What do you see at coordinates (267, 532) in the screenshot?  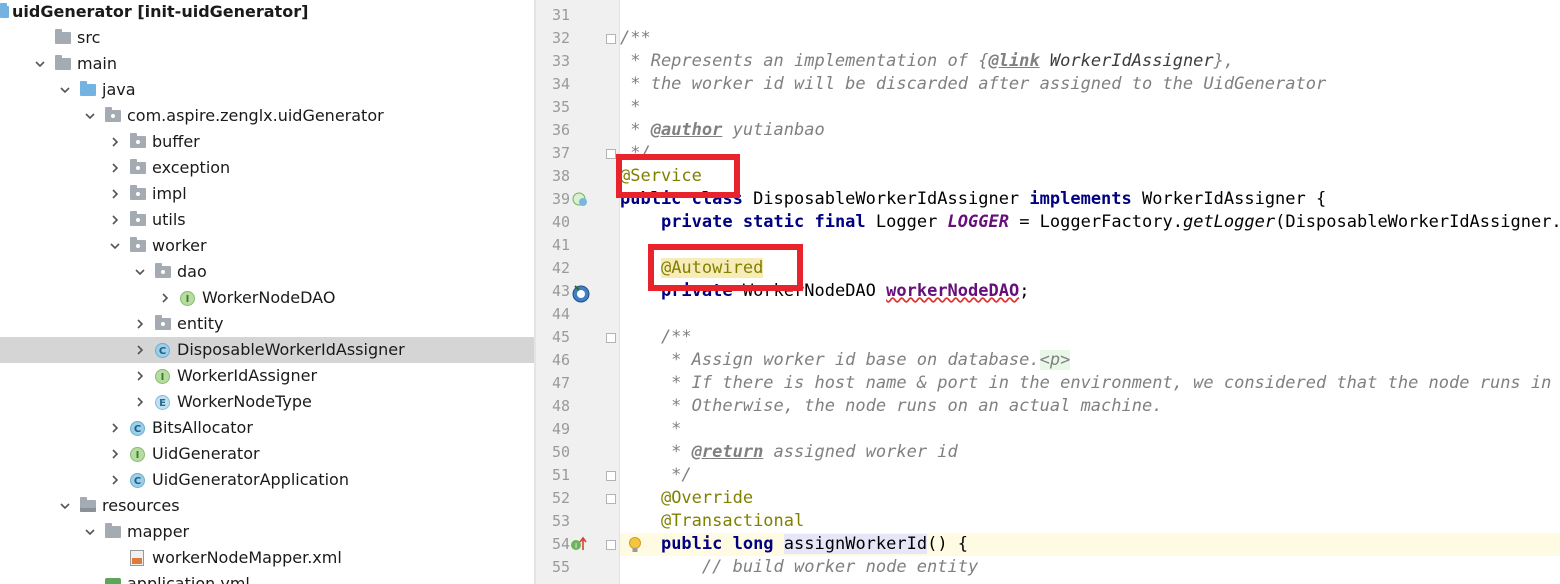 I see `tree-item: mapper` at bounding box center [267, 532].